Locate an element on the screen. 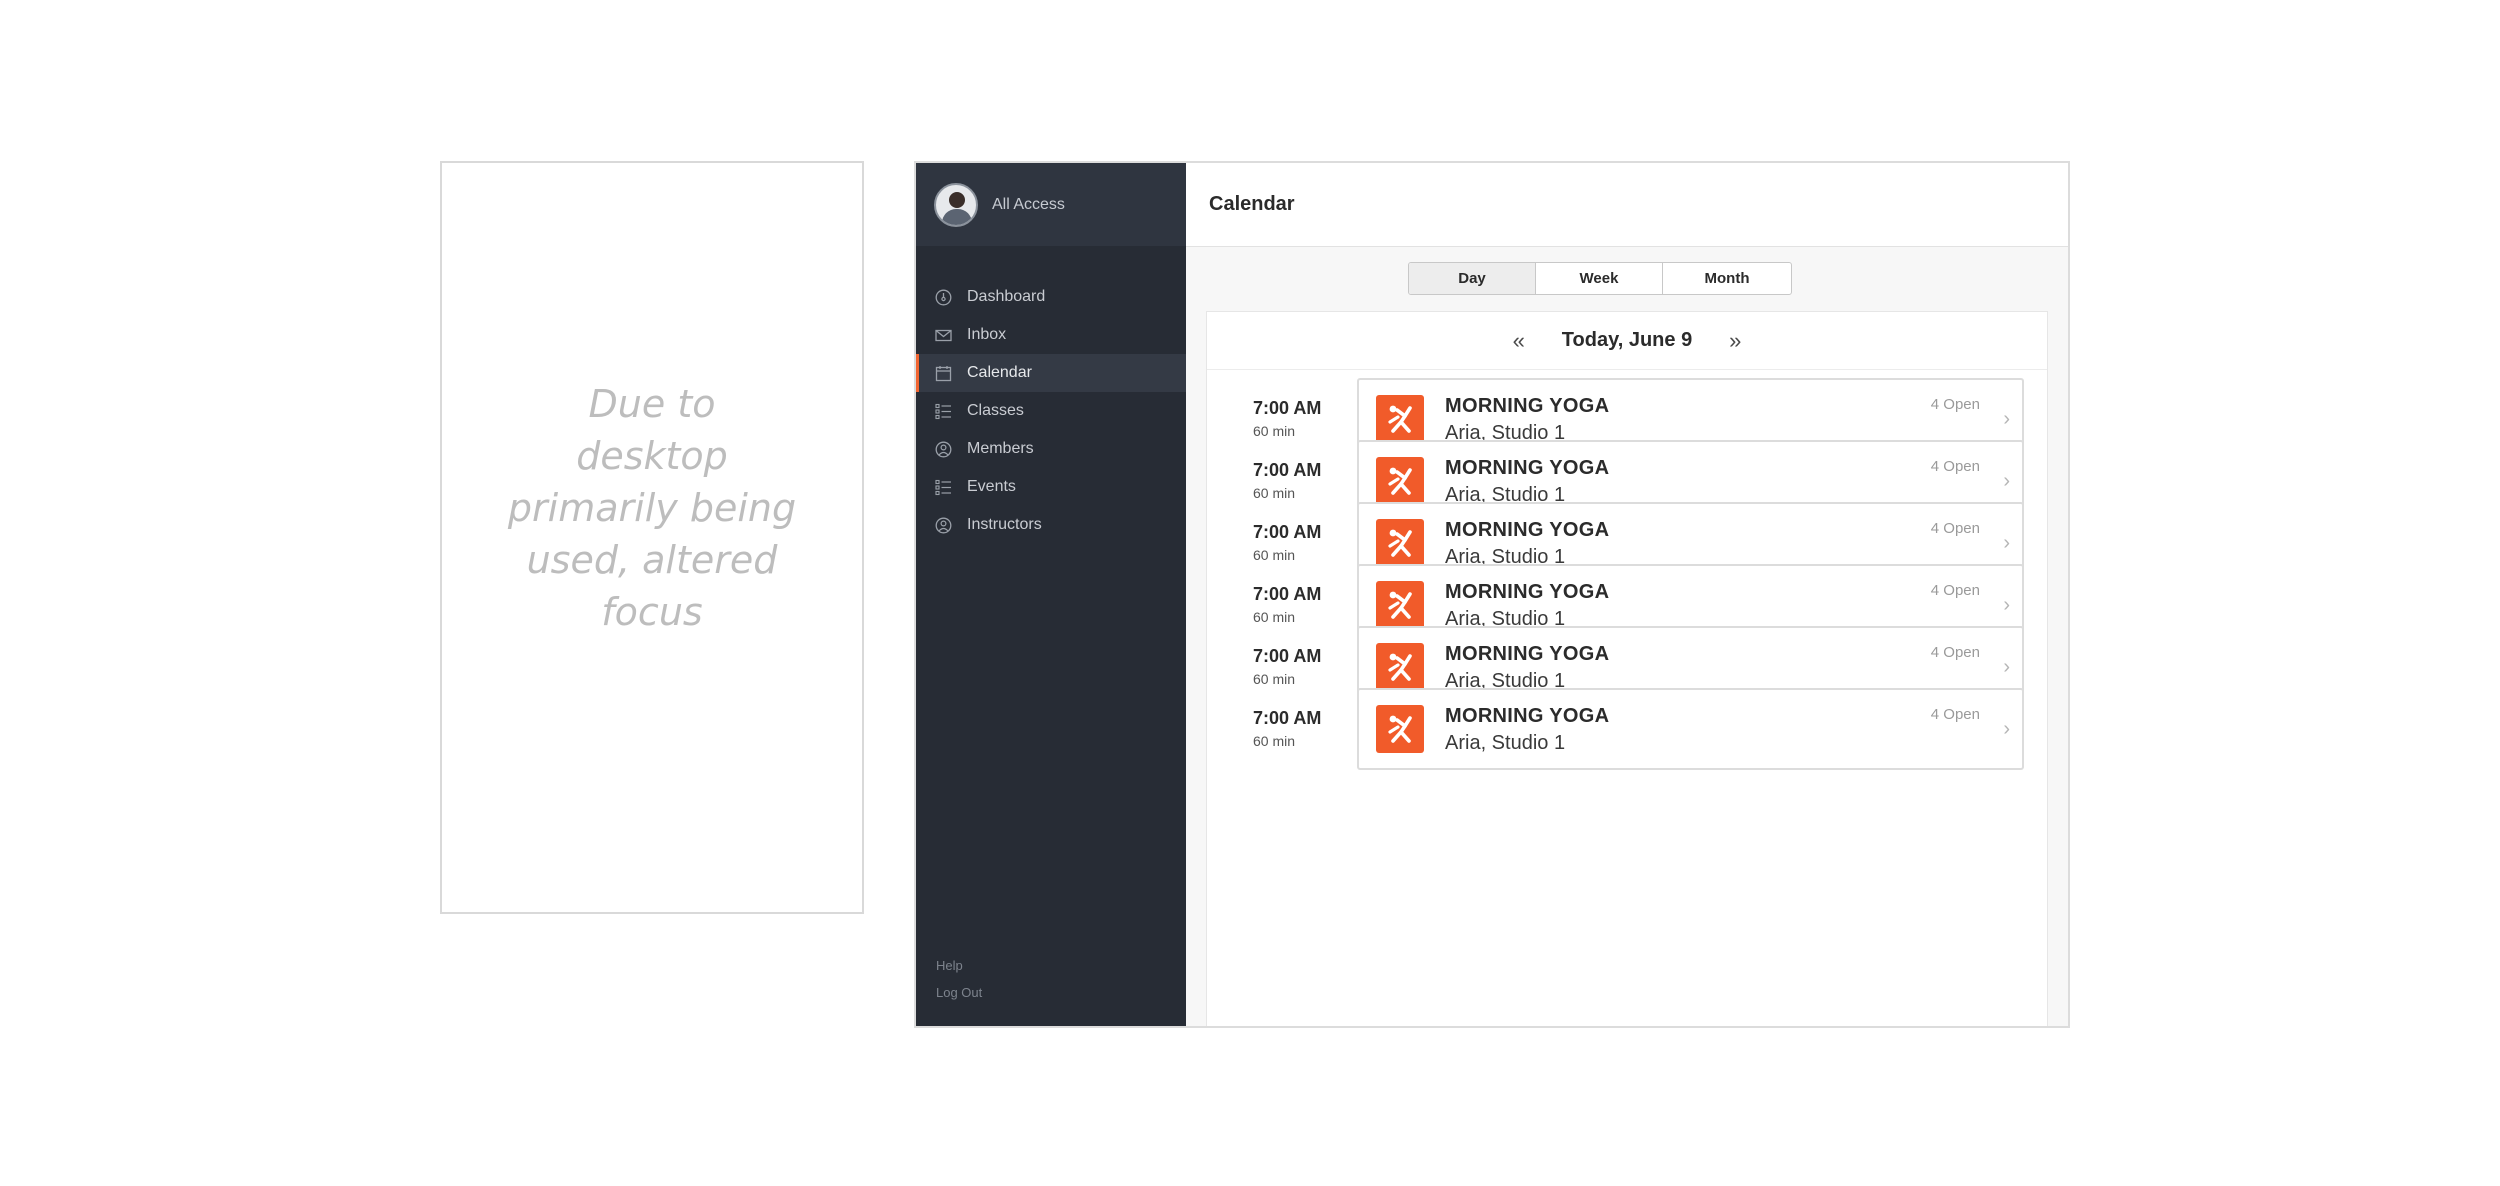 The height and width of the screenshot is (1186, 2500). sidebar-item-classes: Classes is located at coordinates (1051, 411).